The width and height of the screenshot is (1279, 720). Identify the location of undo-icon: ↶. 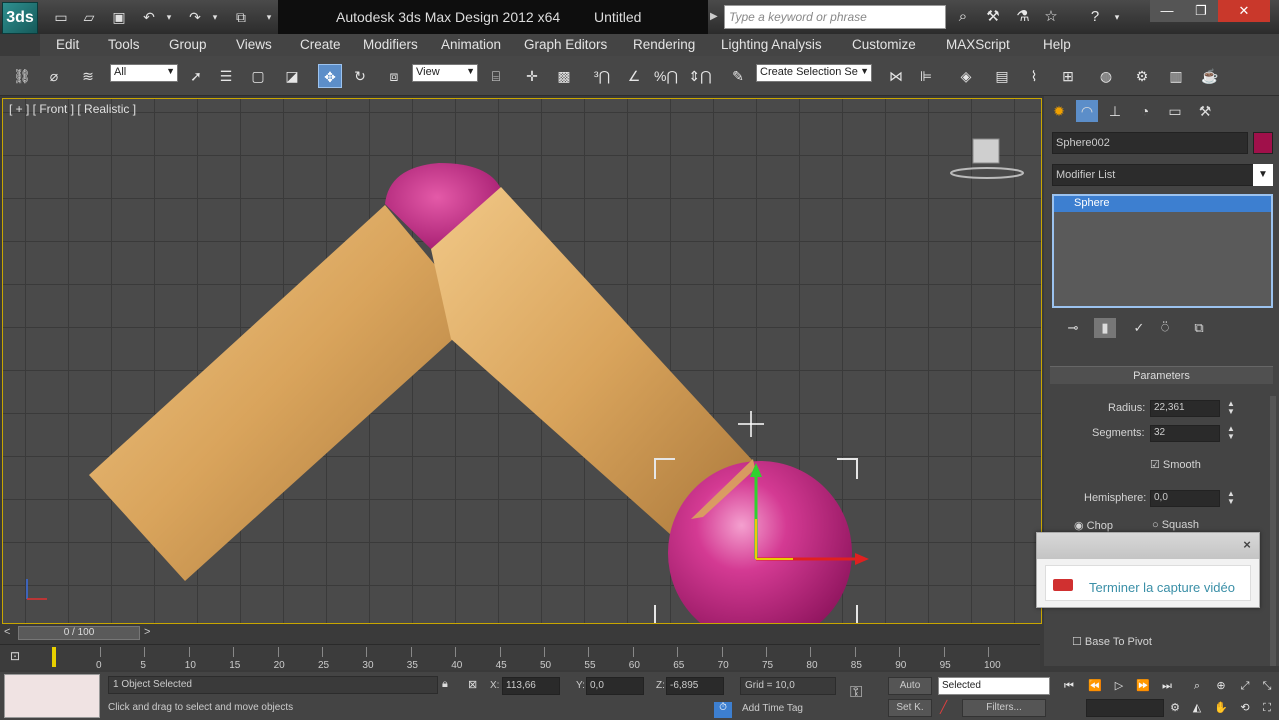
(149, 17).